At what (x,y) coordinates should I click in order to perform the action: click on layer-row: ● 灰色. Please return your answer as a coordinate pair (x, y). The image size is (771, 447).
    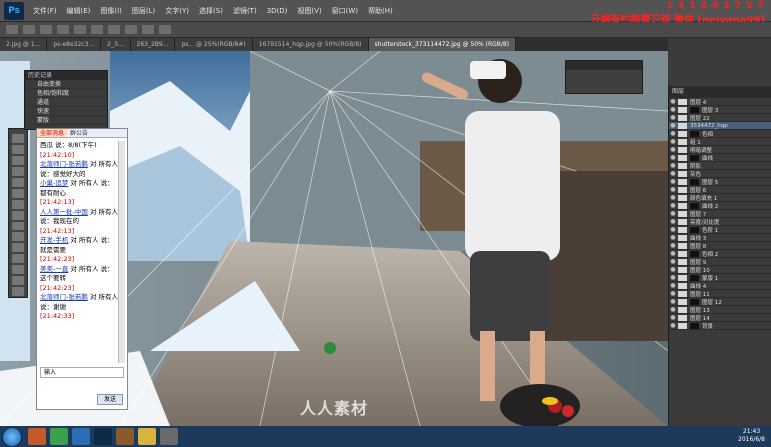
    Looking at the image, I should click on (720, 174).